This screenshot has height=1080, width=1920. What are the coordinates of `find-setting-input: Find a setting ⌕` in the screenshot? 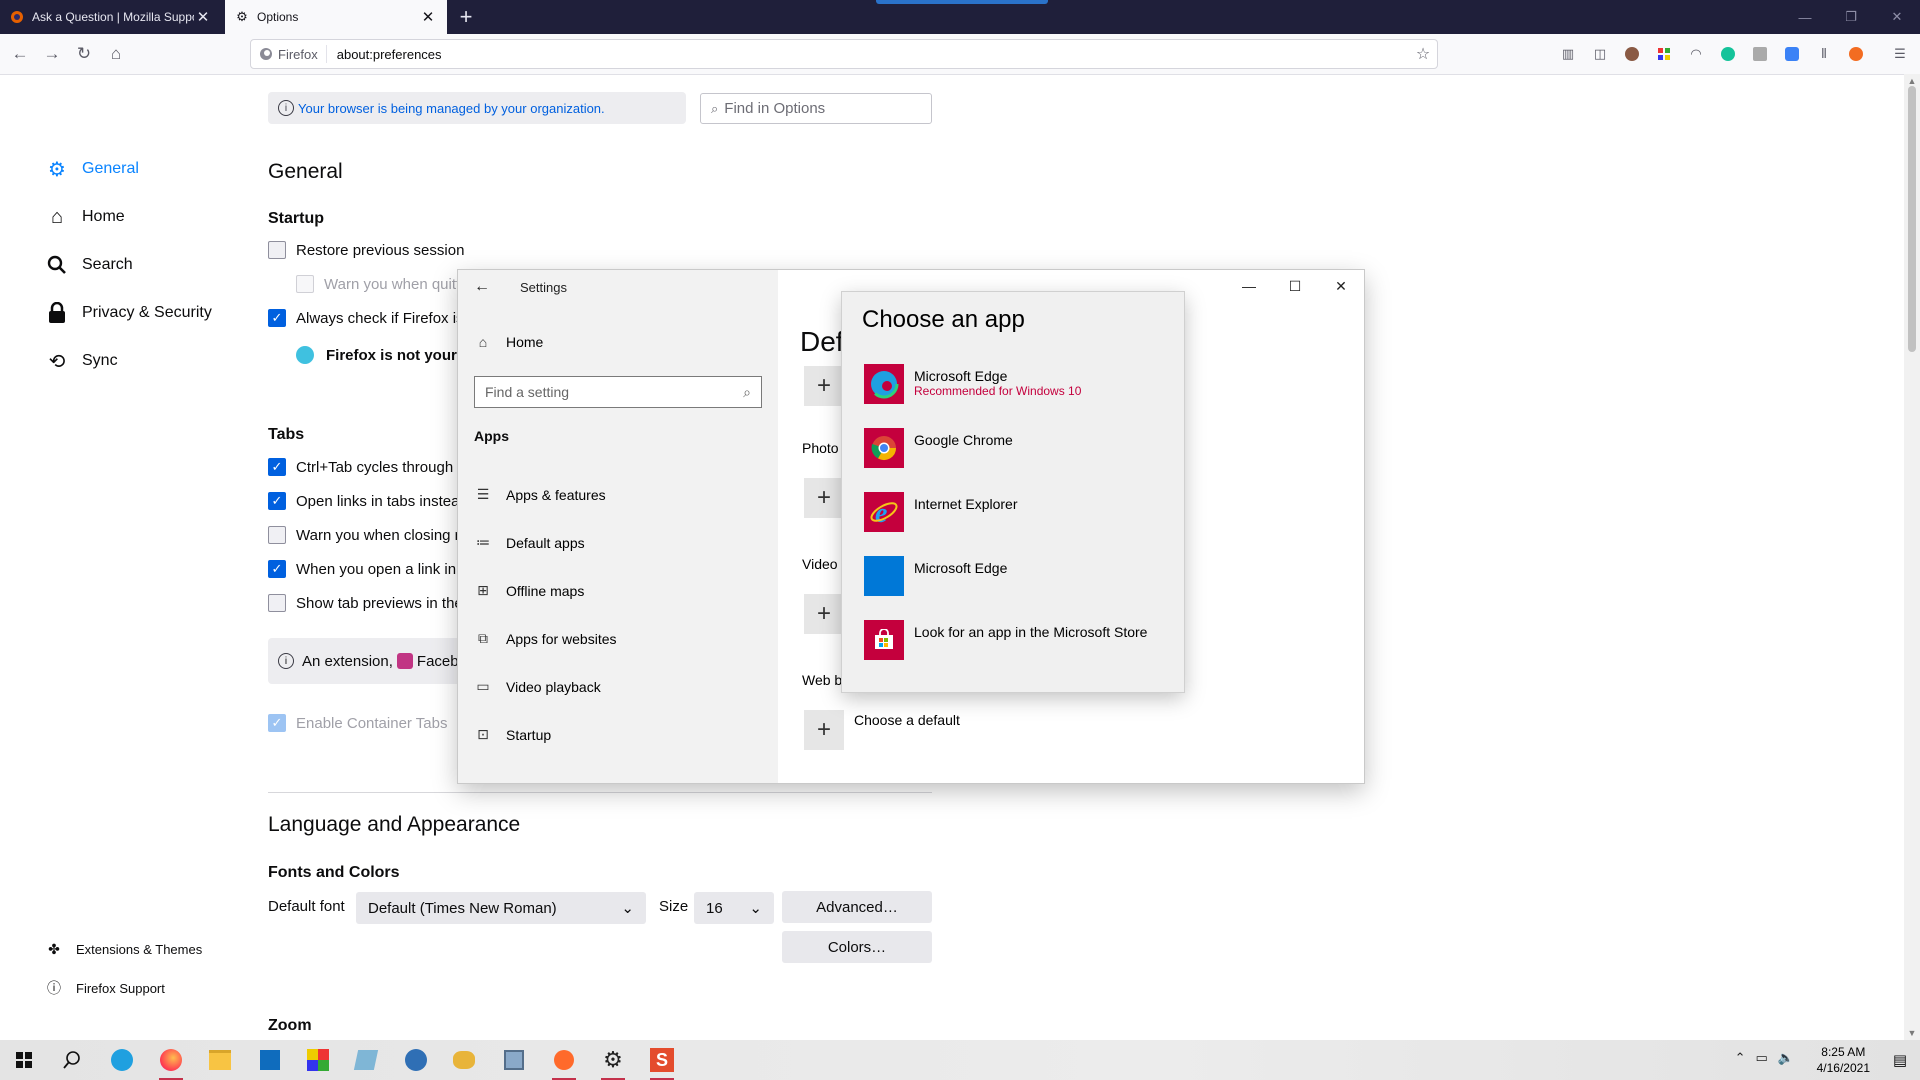 It's located at (618, 392).